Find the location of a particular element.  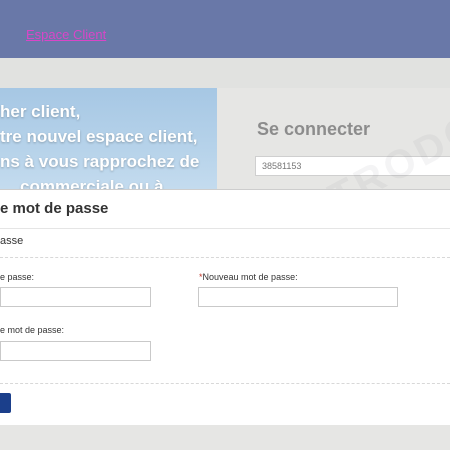

new-password-label: *Nouveau mot de passe: is located at coordinates (248, 277).